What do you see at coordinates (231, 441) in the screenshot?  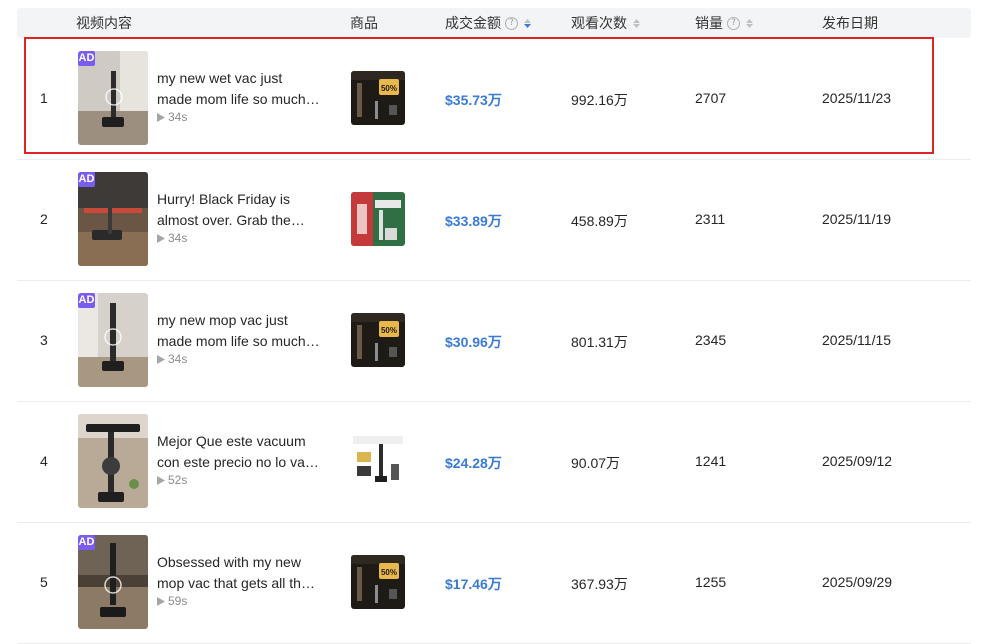 I see `video-title-line: Mejor Que este vacuum` at bounding box center [231, 441].